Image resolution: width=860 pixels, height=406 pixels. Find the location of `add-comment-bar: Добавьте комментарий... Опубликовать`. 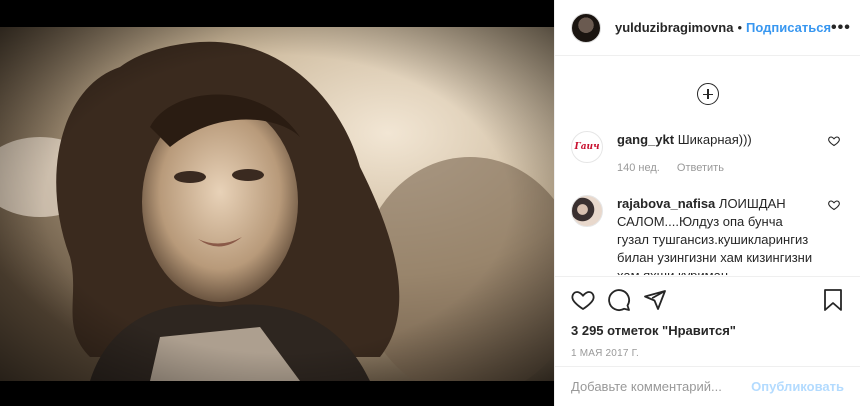

add-comment-bar: Добавьте комментарий... Опубликовать is located at coordinates (707, 386).